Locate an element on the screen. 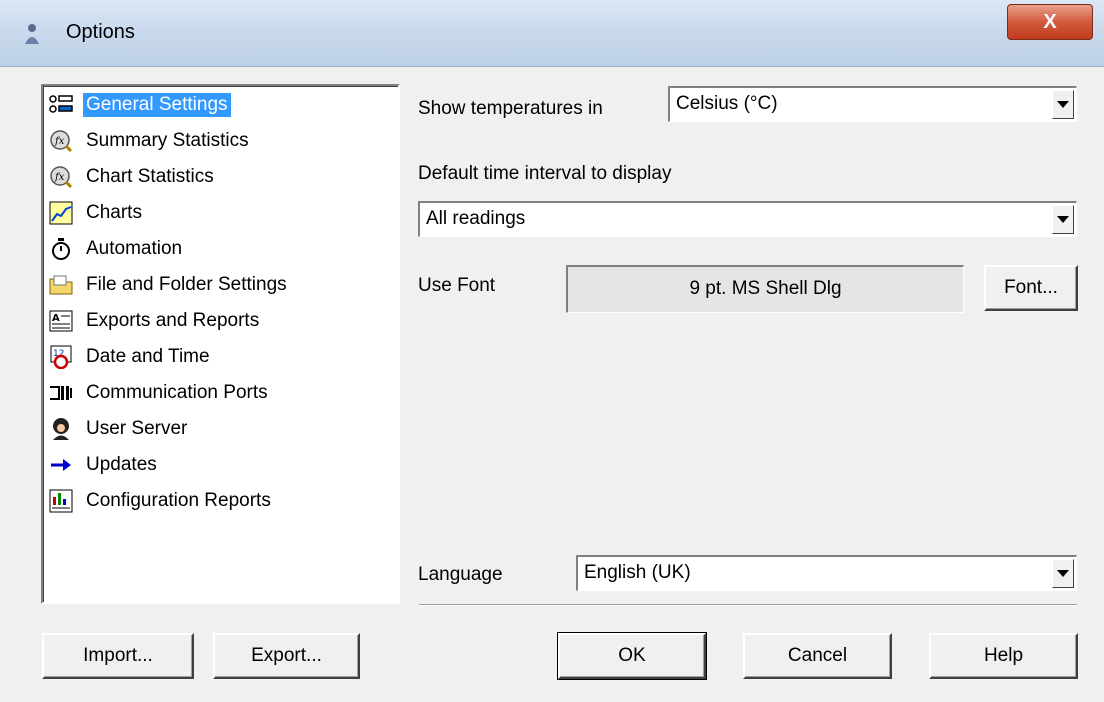 The width and height of the screenshot is (1104, 702). config-report-icon is located at coordinates (61, 501).